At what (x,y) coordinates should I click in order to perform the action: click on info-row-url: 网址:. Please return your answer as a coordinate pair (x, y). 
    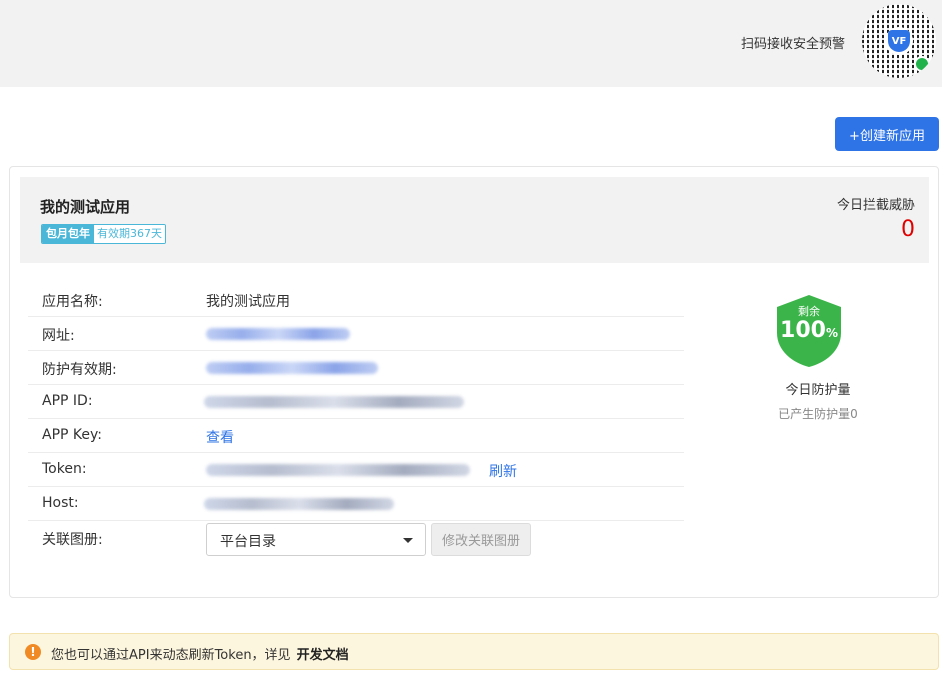
    Looking at the image, I should click on (356, 334).